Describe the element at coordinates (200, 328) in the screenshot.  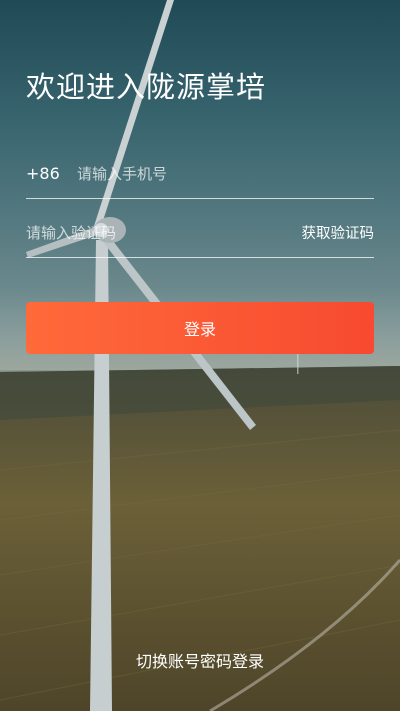
I see `login-button: 登录` at that location.